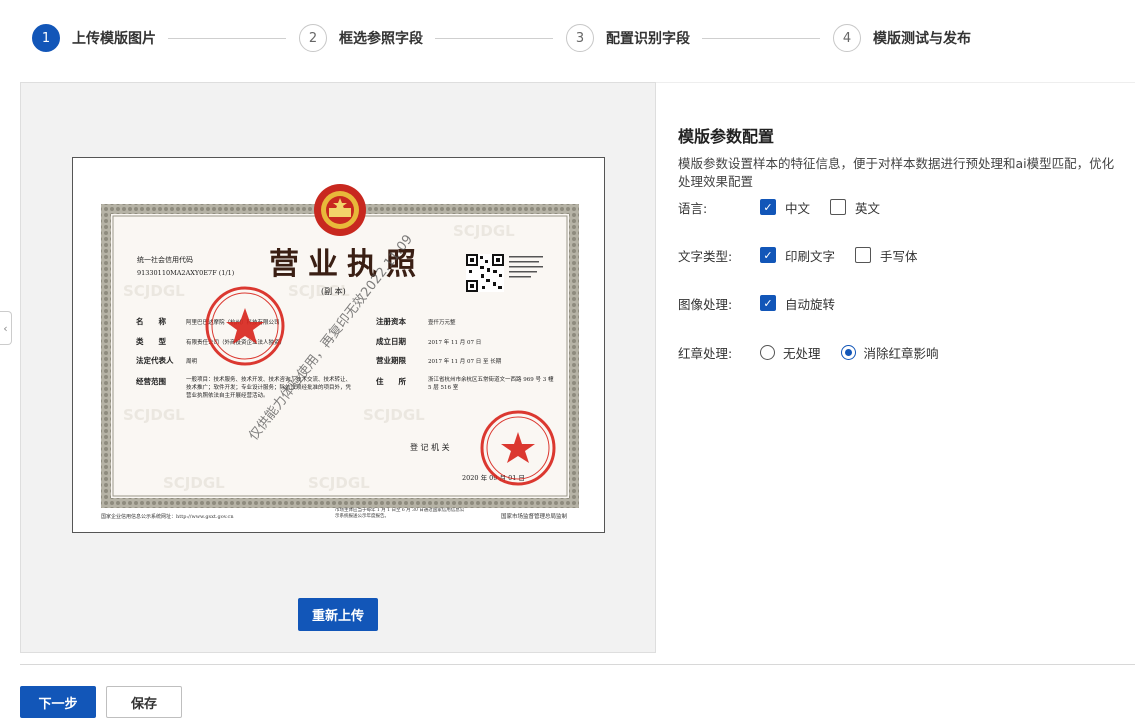 Image resolution: width=1135 pixels, height=723 pixels. What do you see at coordinates (798, 208) in the screenshot?
I see `option-label: 中文` at bounding box center [798, 208].